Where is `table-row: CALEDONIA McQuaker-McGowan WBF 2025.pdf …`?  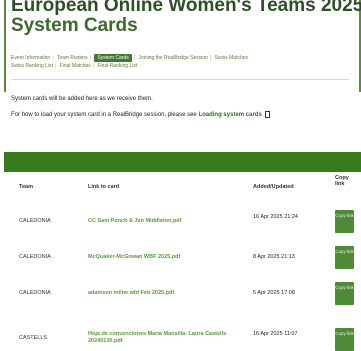
table-row: CALEDONIA McQuaker-McGowan WBF 2025.pdf … is located at coordinates (182, 259).